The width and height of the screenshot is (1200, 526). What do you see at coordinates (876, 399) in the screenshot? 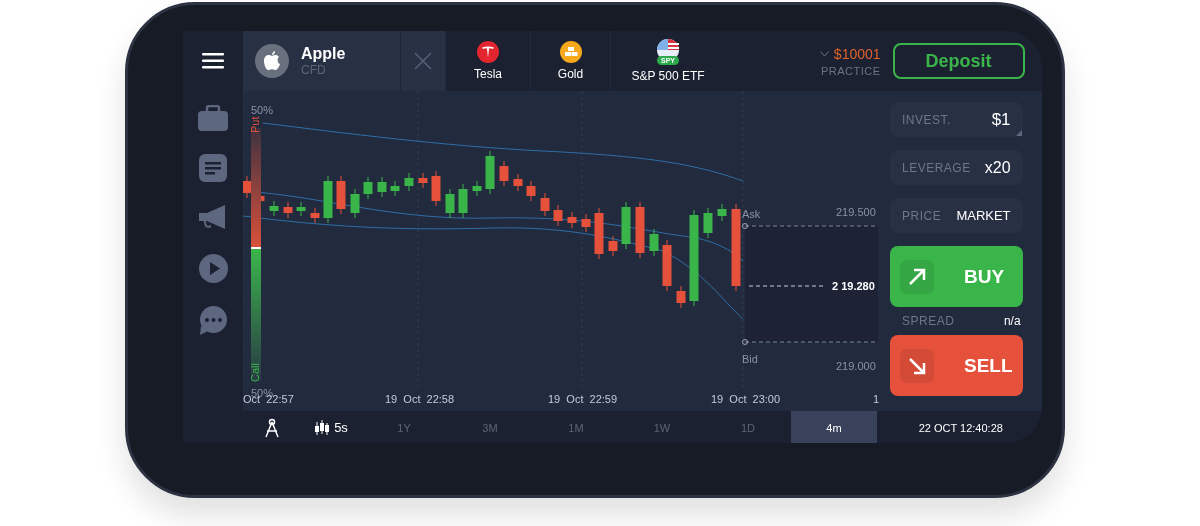
I see `time-label: 1` at bounding box center [876, 399].